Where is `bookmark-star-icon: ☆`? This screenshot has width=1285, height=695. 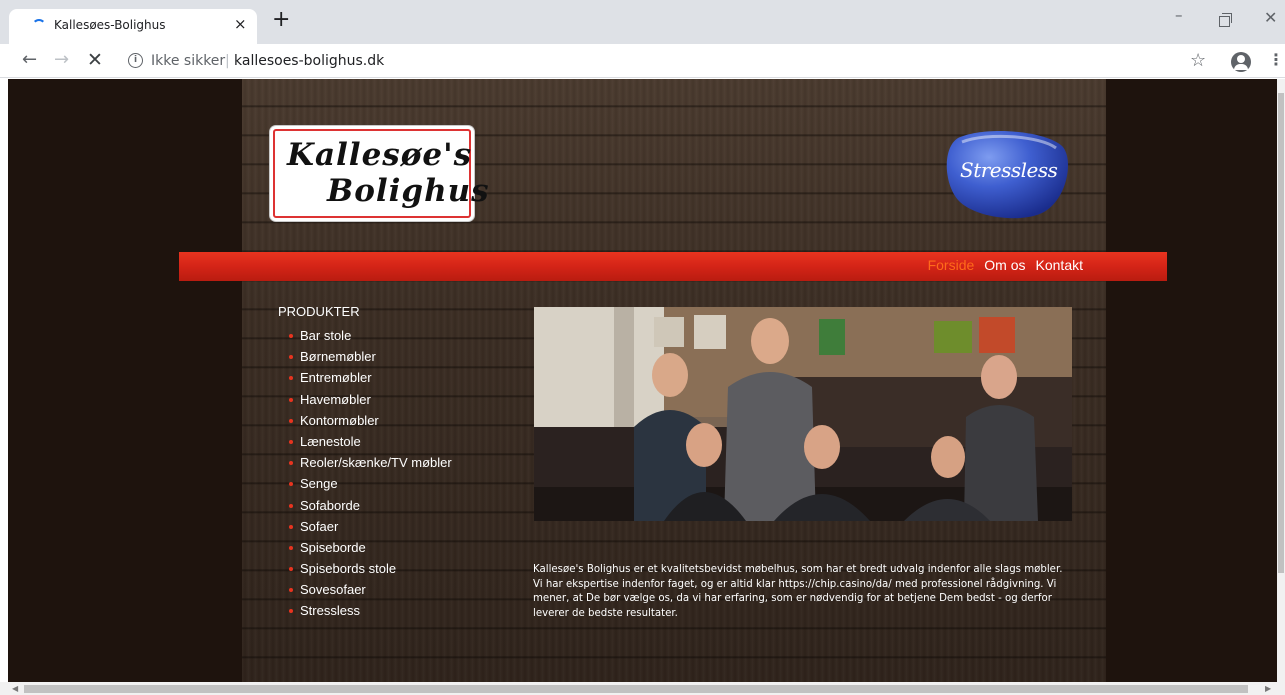 bookmark-star-icon: ☆ is located at coordinates (1198, 60).